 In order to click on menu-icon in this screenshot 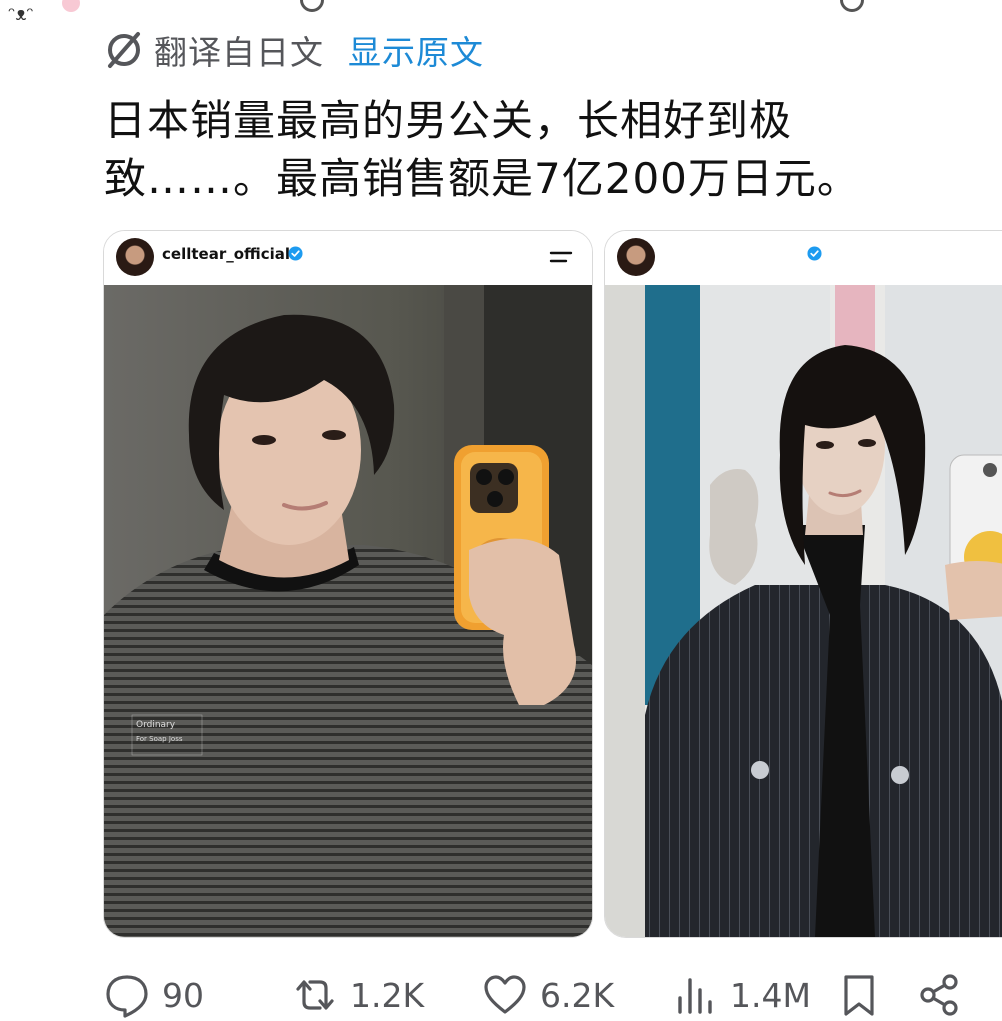, I will do `click(561, 257)`.